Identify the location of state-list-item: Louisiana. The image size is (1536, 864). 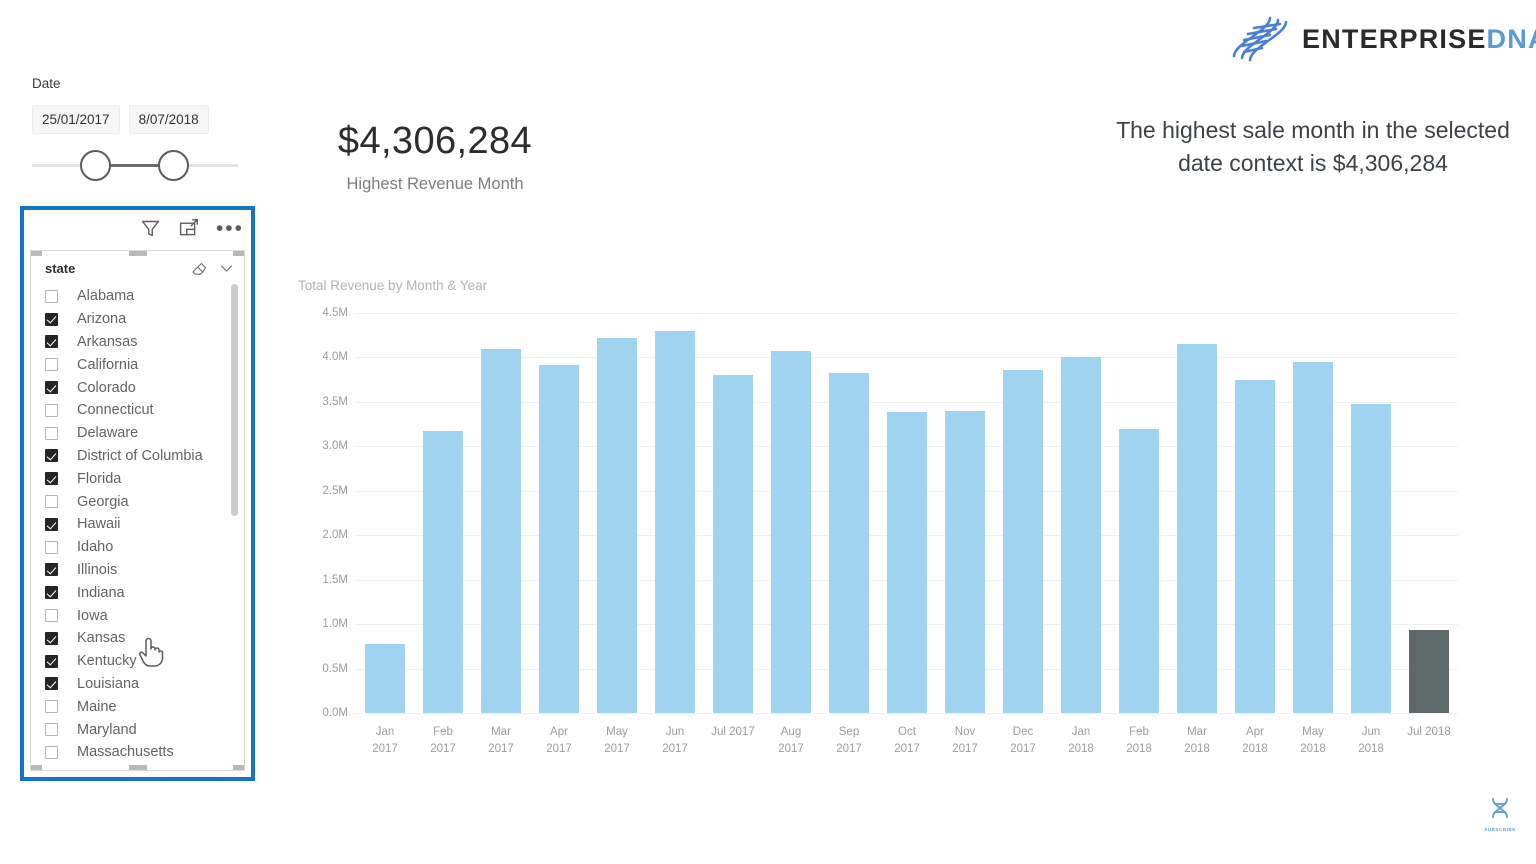
(144, 684).